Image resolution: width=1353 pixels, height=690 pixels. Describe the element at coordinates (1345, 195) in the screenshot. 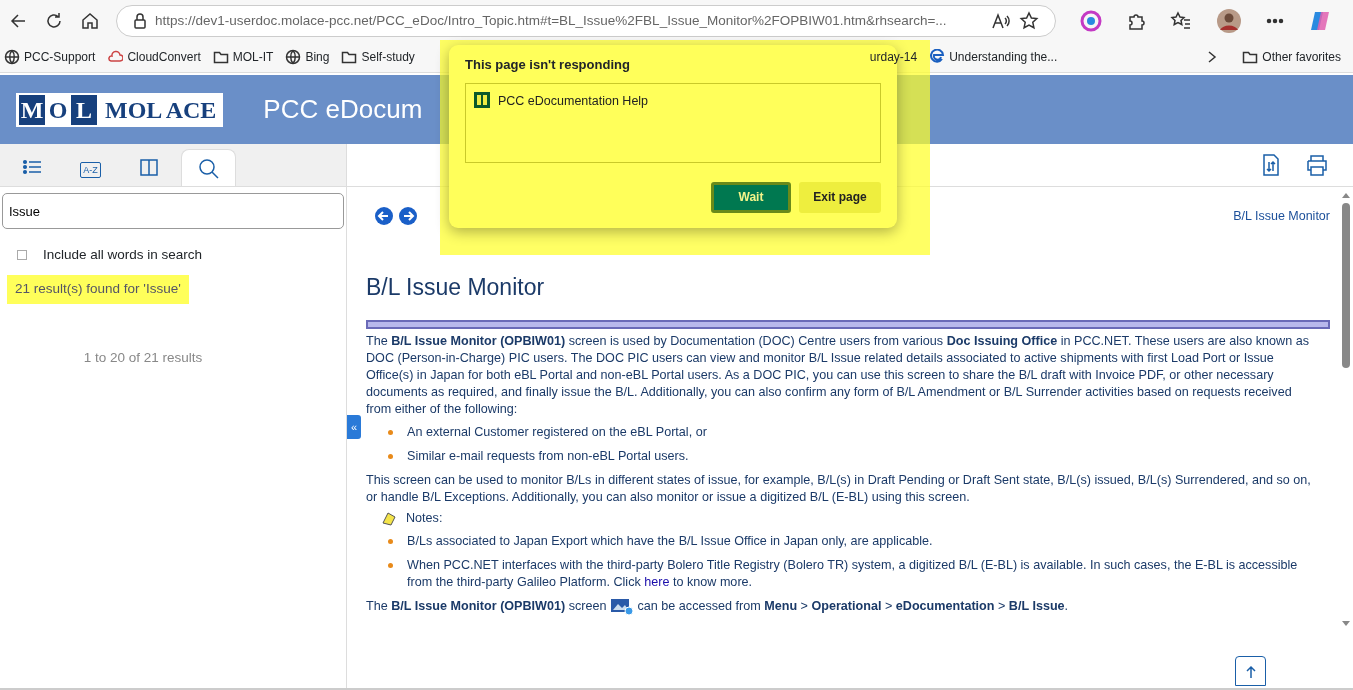

I see `scroll-up-icon` at that location.